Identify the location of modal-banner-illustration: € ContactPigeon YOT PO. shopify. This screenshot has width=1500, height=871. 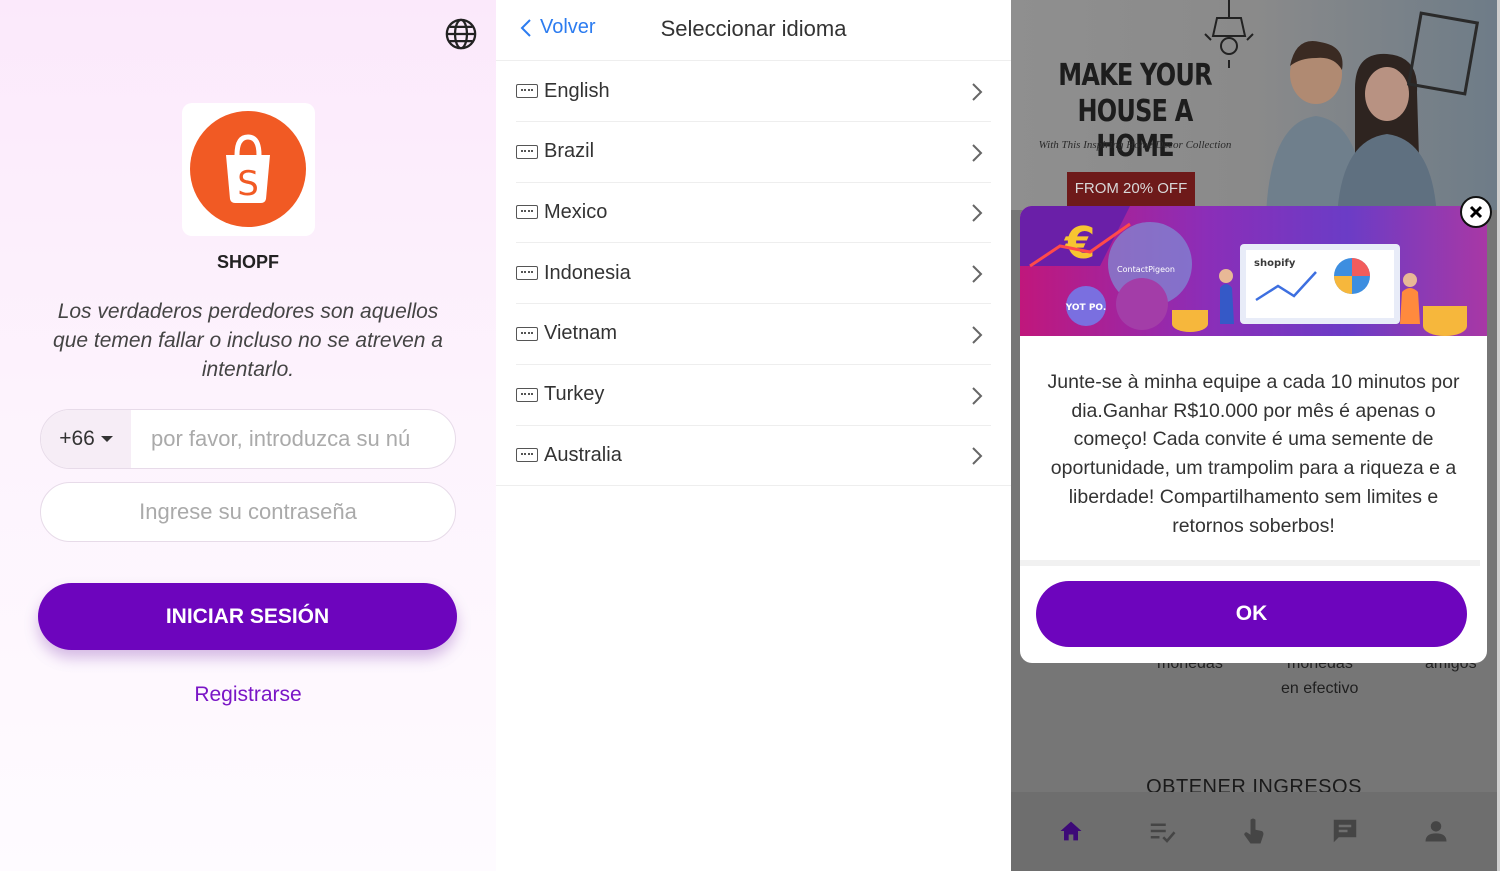
(1253, 271).